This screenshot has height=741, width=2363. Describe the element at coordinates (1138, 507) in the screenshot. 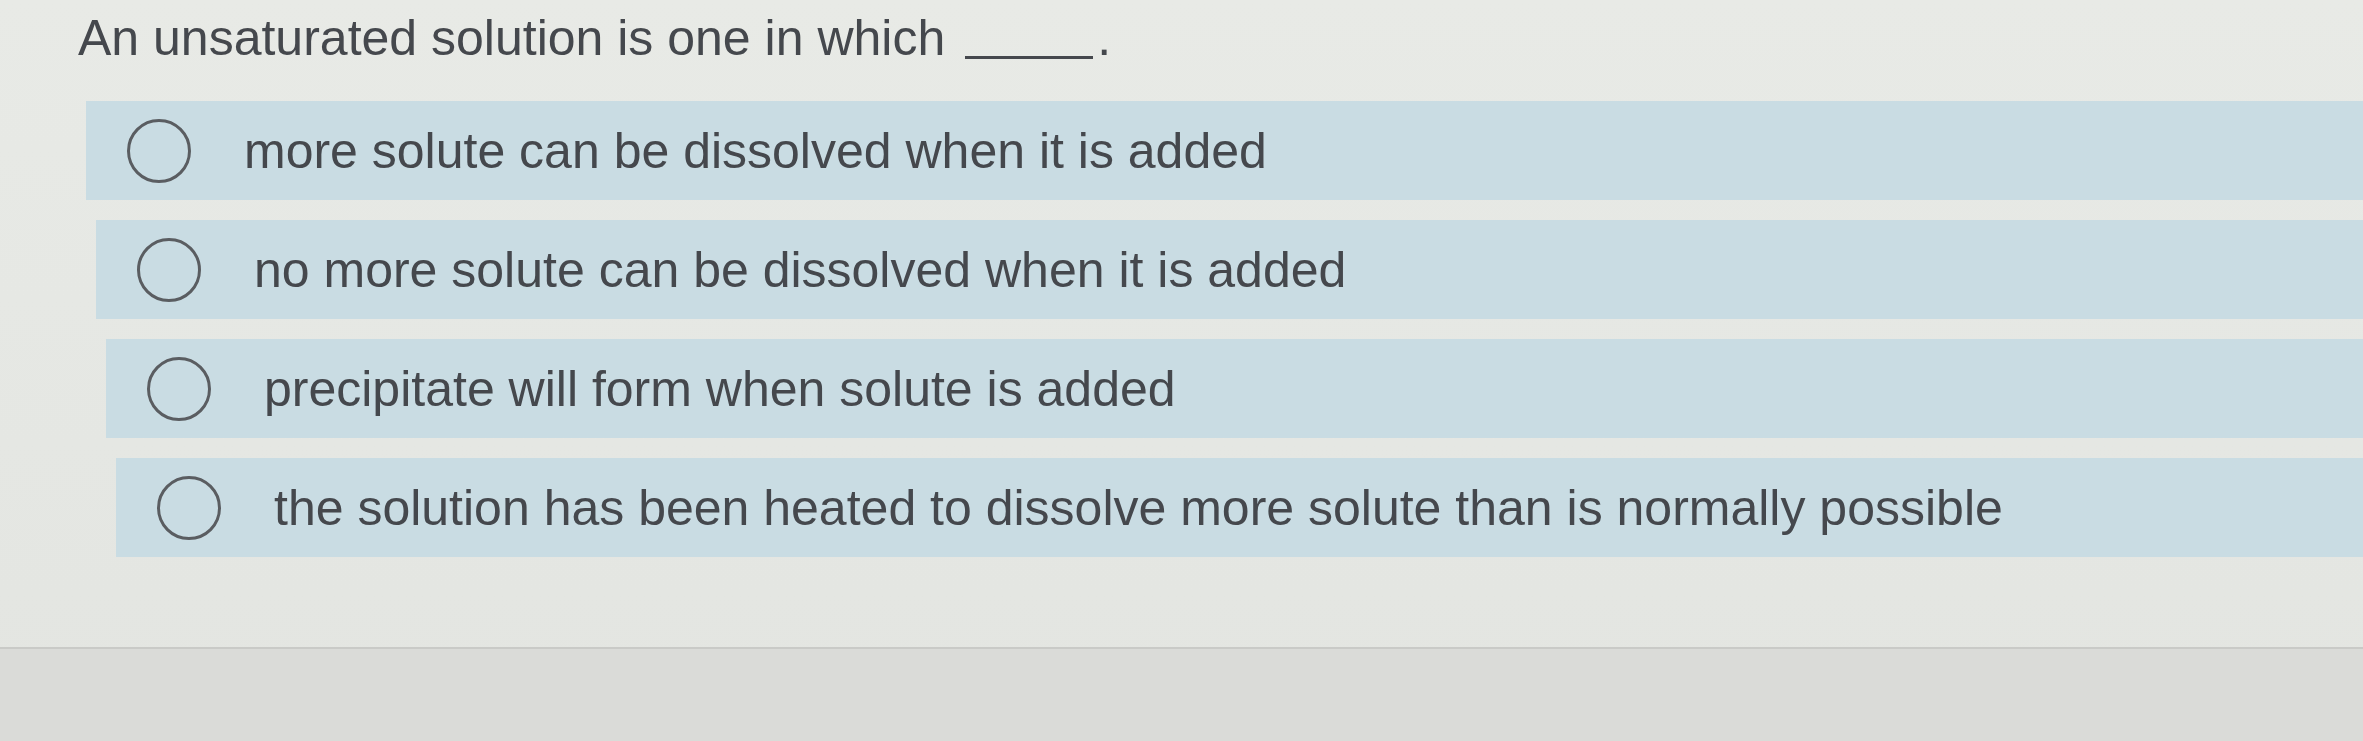

I see `option-text: the solution has been heated to dissolve more solute than is normally possible` at that location.